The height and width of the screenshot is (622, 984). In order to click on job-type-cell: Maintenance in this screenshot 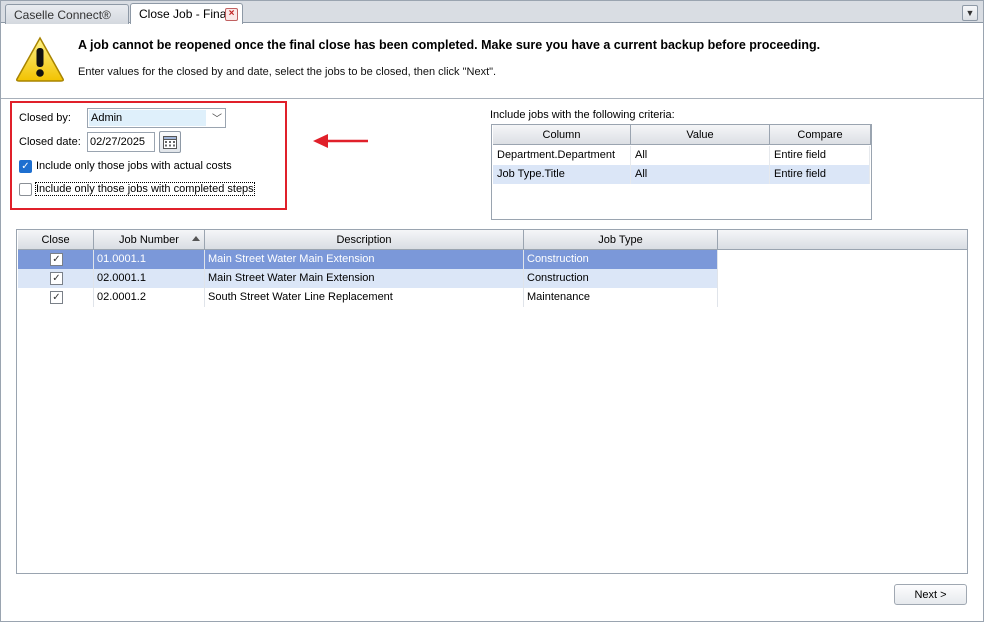, I will do `click(621, 297)`.